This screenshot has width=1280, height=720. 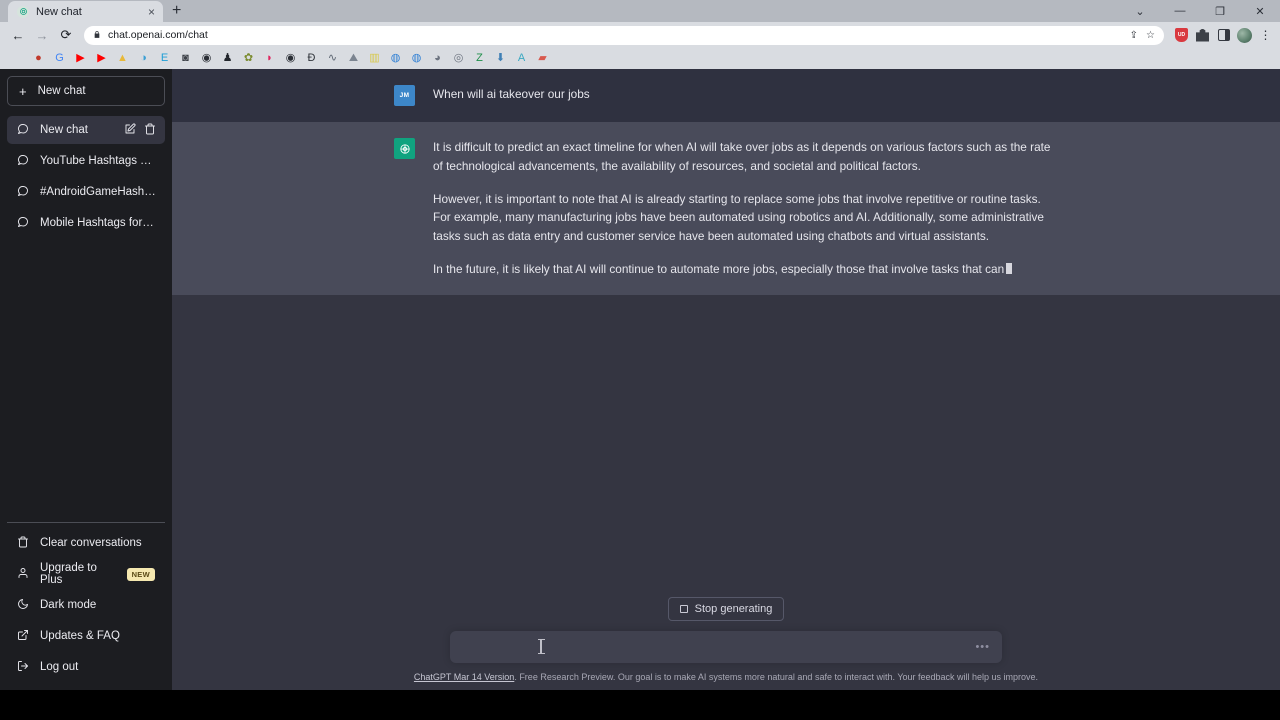 What do you see at coordinates (1181, 35) in the screenshot?
I see `brave-shields-icon` at bounding box center [1181, 35].